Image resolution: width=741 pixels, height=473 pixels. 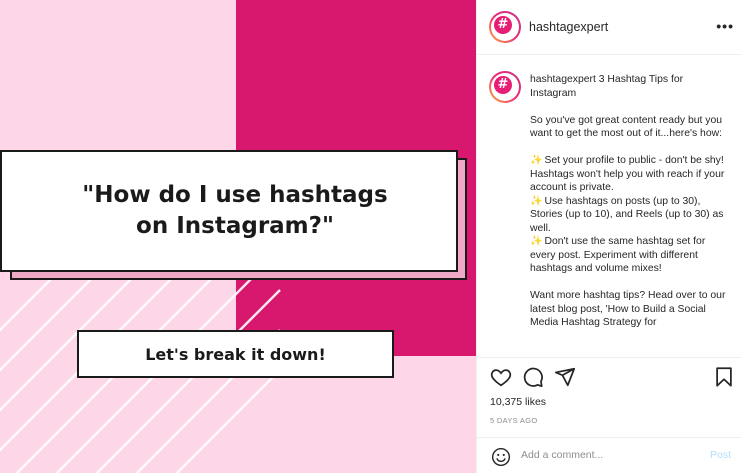 What do you see at coordinates (513, 420) in the screenshot?
I see `post-timestamp: 5 DAYS AGO` at bounding box center [513, 420].